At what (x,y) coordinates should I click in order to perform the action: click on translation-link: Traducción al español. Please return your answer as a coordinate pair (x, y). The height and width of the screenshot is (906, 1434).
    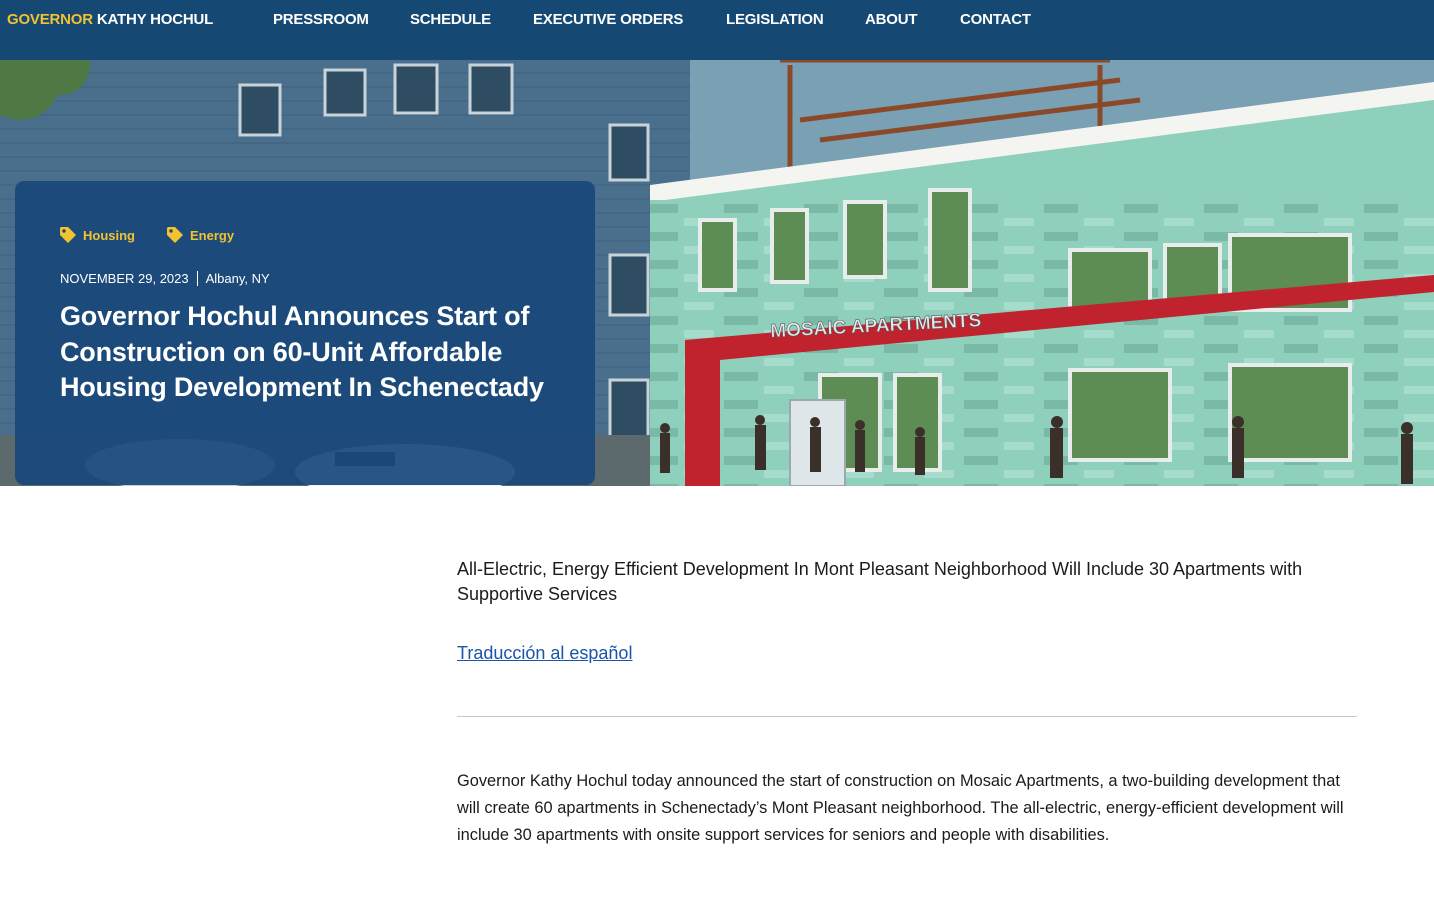
    Looking at the image, I should click on (544, 653).